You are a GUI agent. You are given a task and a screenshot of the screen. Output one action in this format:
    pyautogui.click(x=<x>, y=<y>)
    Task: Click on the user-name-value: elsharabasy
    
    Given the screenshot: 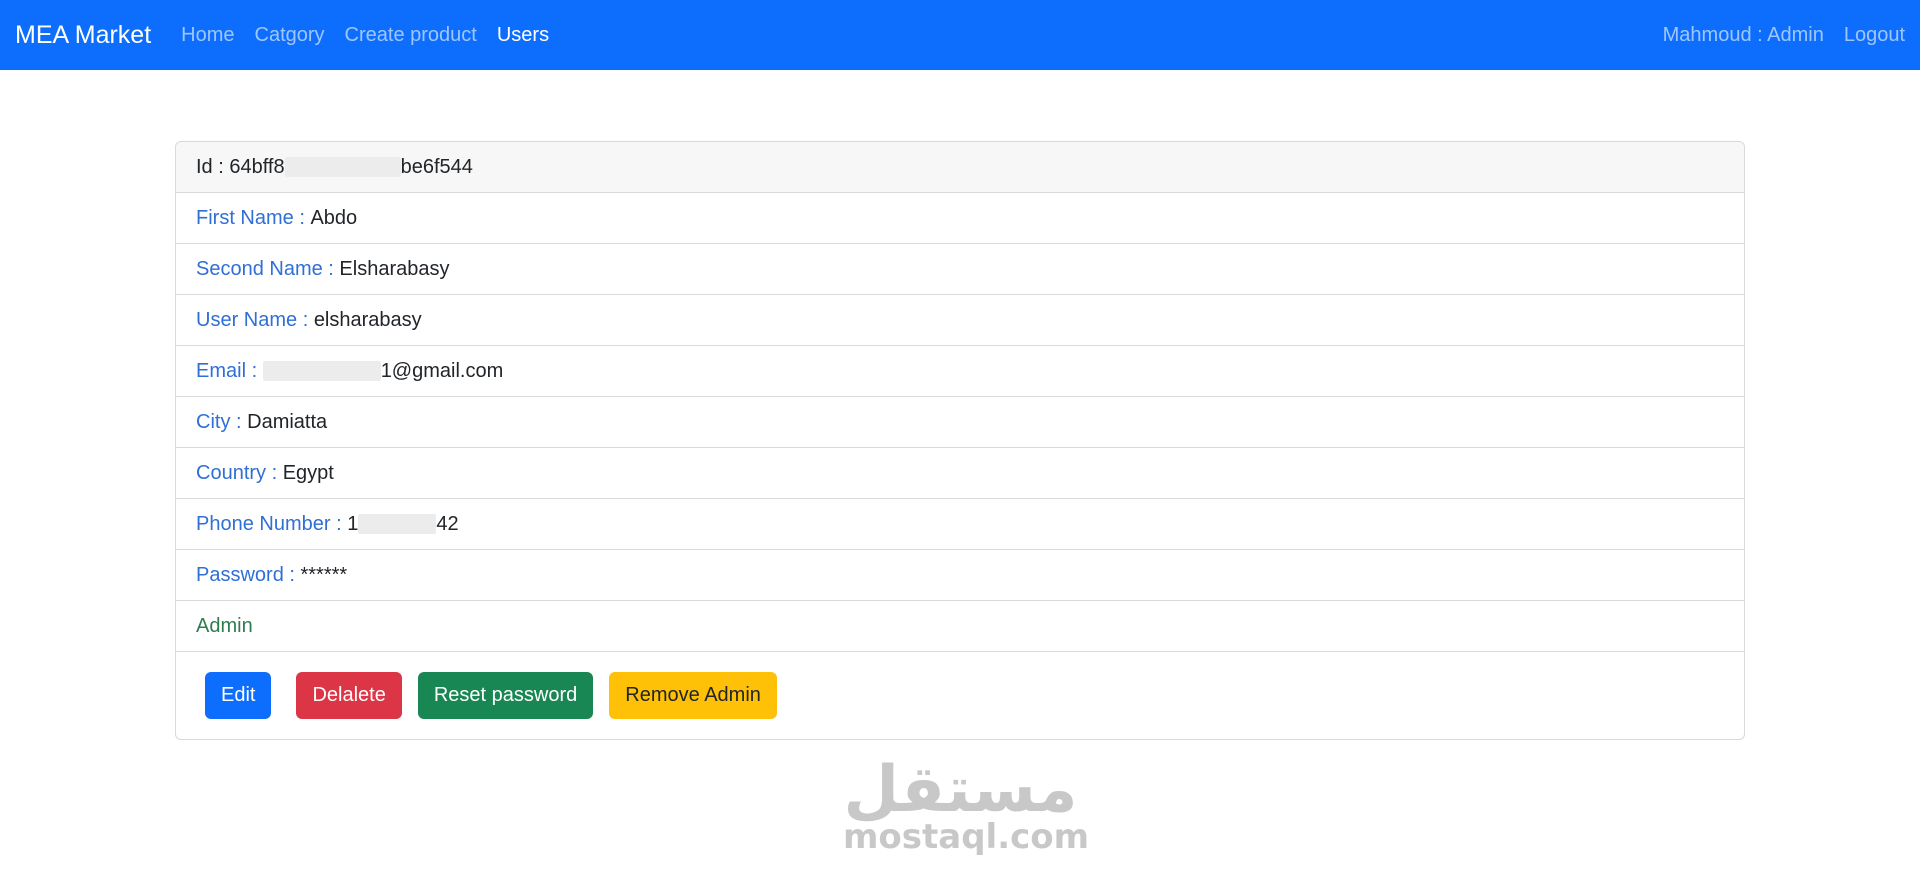 What is the action you would take?
    pyautogui.click(x=367, y=319)
    